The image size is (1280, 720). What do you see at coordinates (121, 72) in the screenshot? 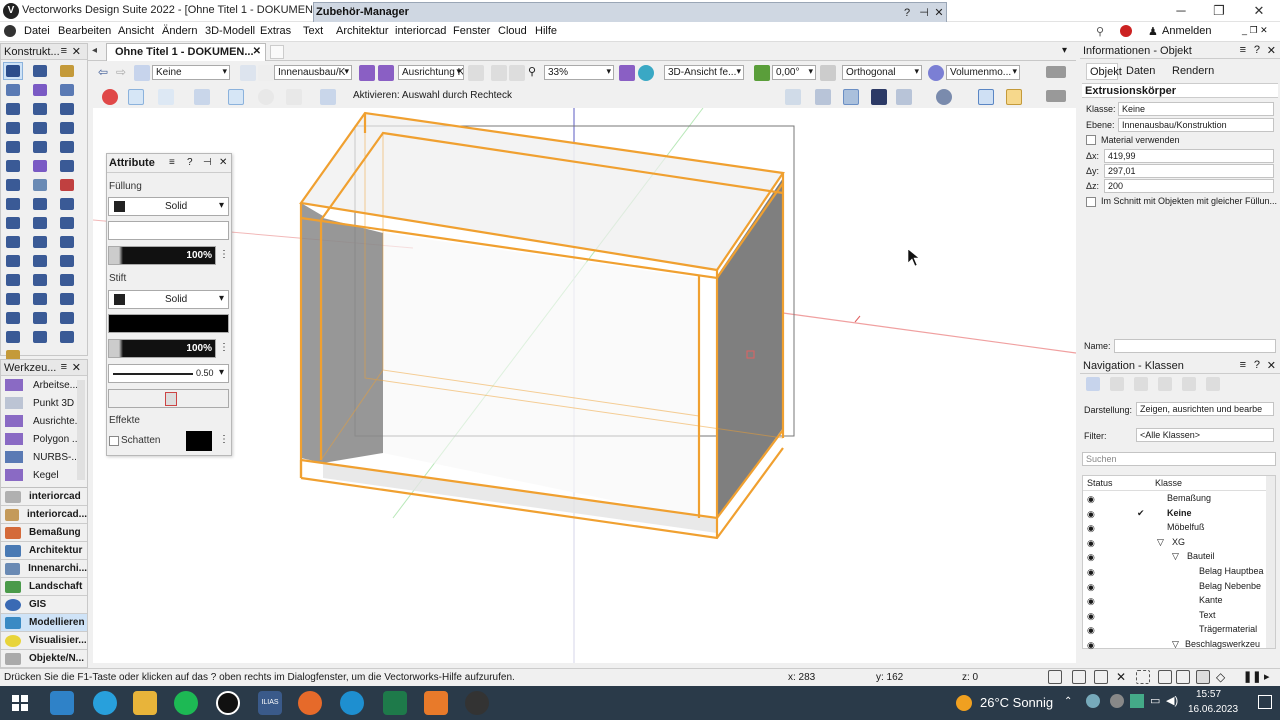
I see `forward-arrow-icon: ⇨` at bounding box center [121, 72].